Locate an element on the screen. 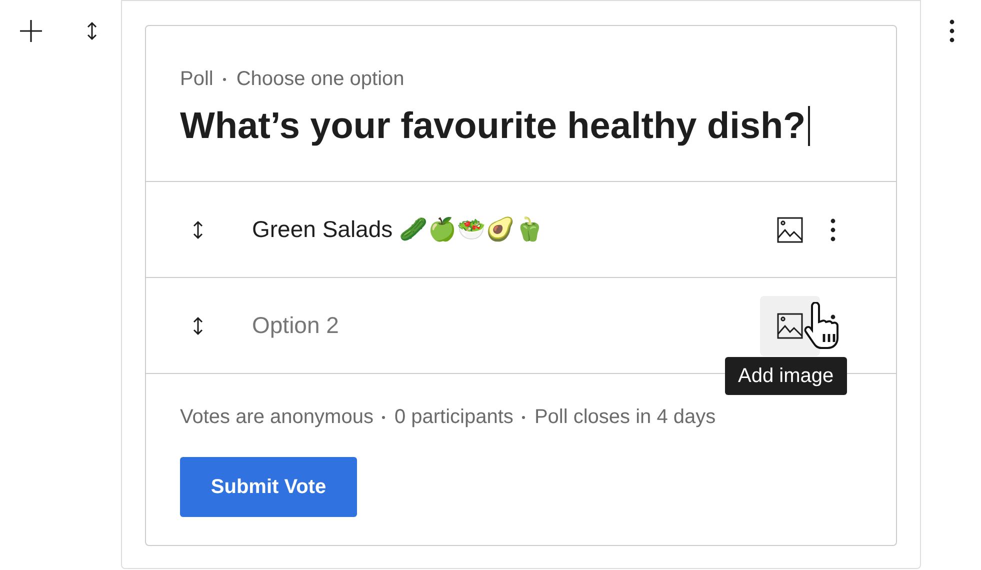  poll-type: Poll is located at coordinates (197, 79).